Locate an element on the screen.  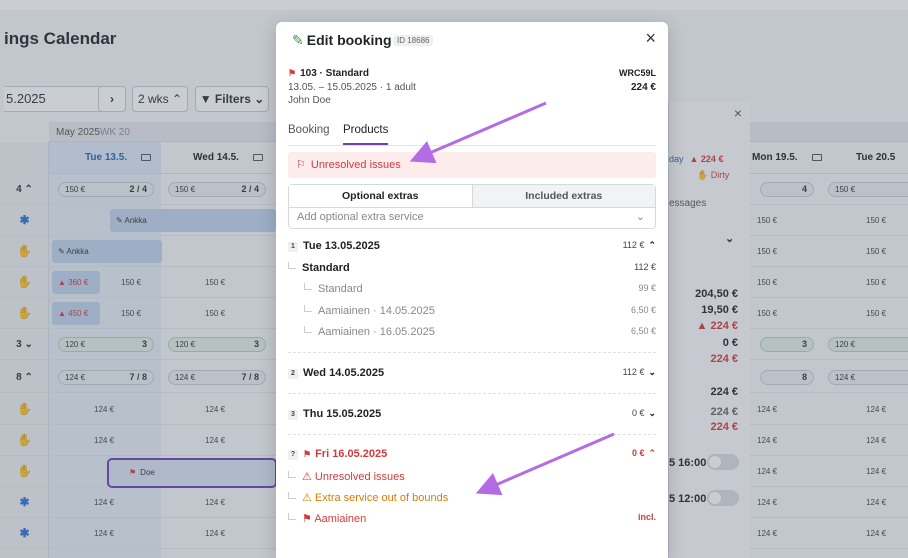
day-label: Tue 13.05.2025 is located at coordinates (341, 246).